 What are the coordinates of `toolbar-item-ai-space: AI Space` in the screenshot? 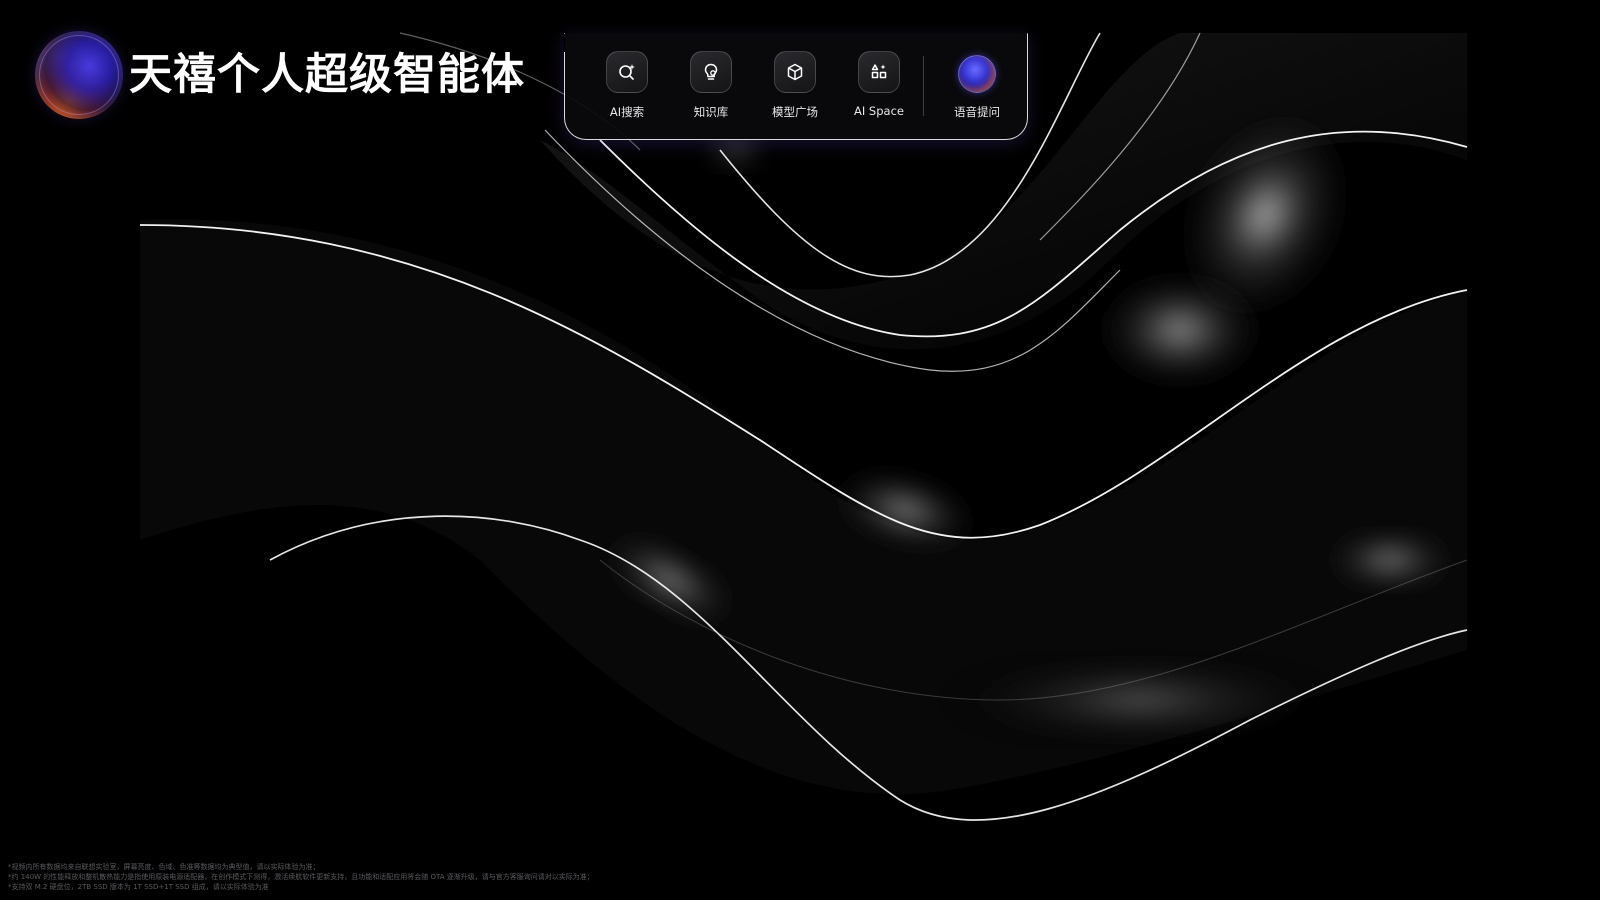 It's located at (879, 84).